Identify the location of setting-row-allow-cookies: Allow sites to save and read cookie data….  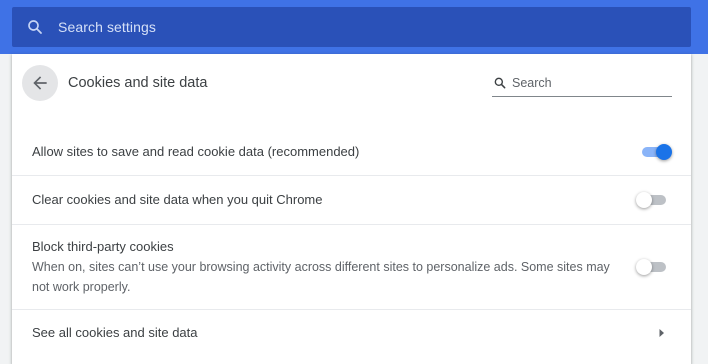
(351, 152).